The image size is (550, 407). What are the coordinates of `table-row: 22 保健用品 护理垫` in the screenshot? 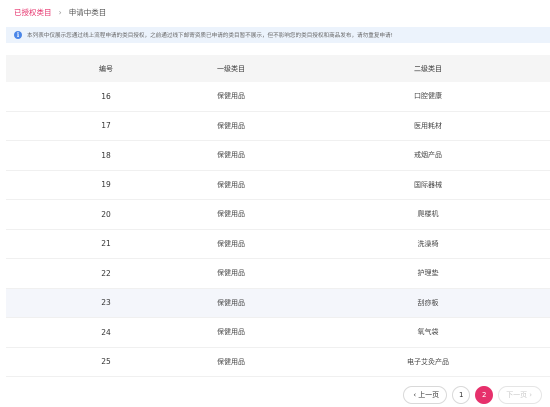 It's located at (278, 274).